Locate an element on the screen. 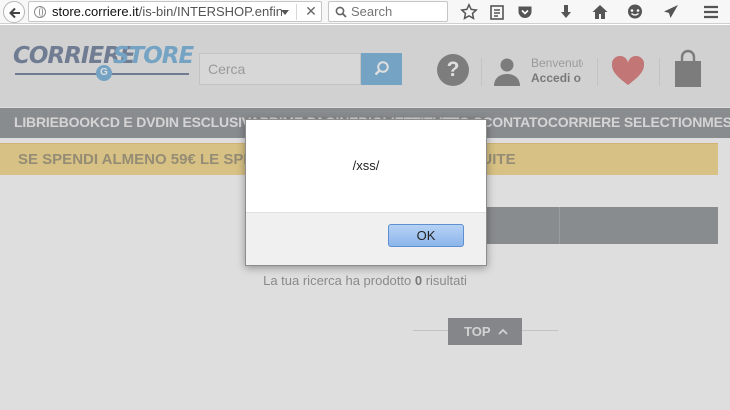  alert-footer: OK is located at coordinates (366, 238).